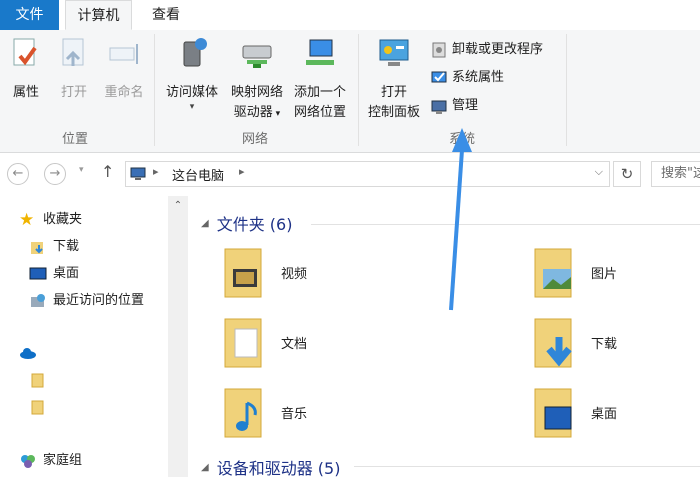  What do you see at coordinates (462, 140) in the screenshot?
I see `annotation-arrow-head` at bounding box center [462, 140].